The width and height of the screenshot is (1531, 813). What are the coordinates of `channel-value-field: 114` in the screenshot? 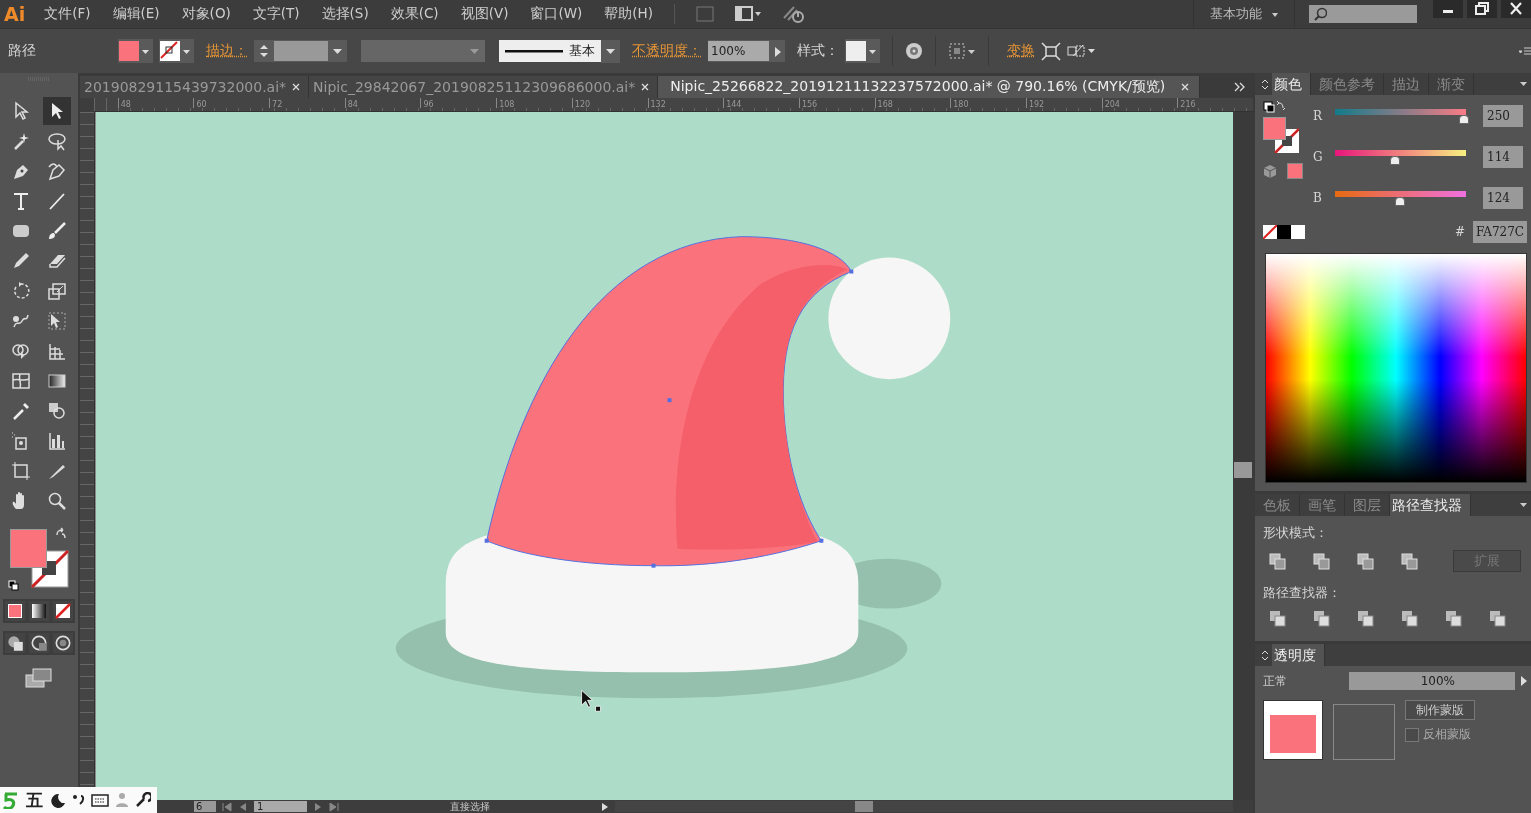 It's located at (1503, 157).